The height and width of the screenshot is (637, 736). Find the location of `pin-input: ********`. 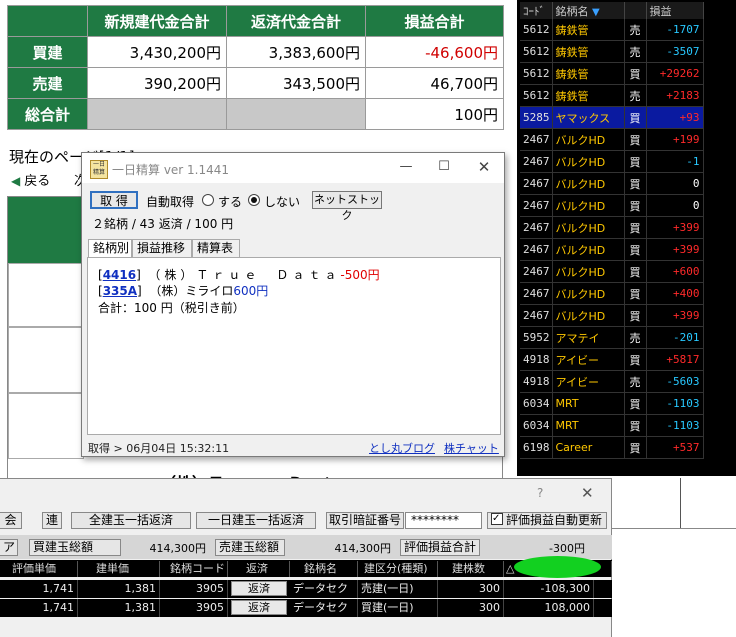

pin-input: ******** is located at coordinates (443, 520).